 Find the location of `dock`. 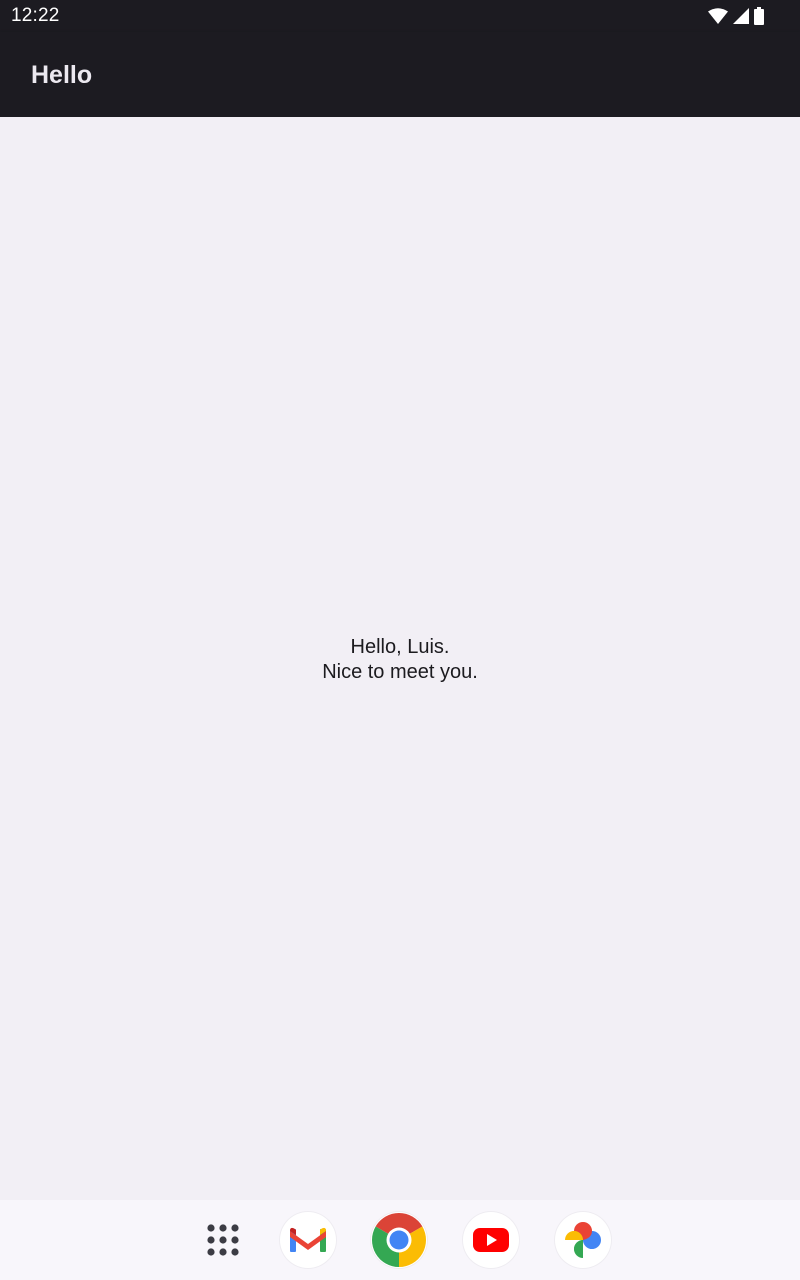

dock is located at coordinates (400, 1240).